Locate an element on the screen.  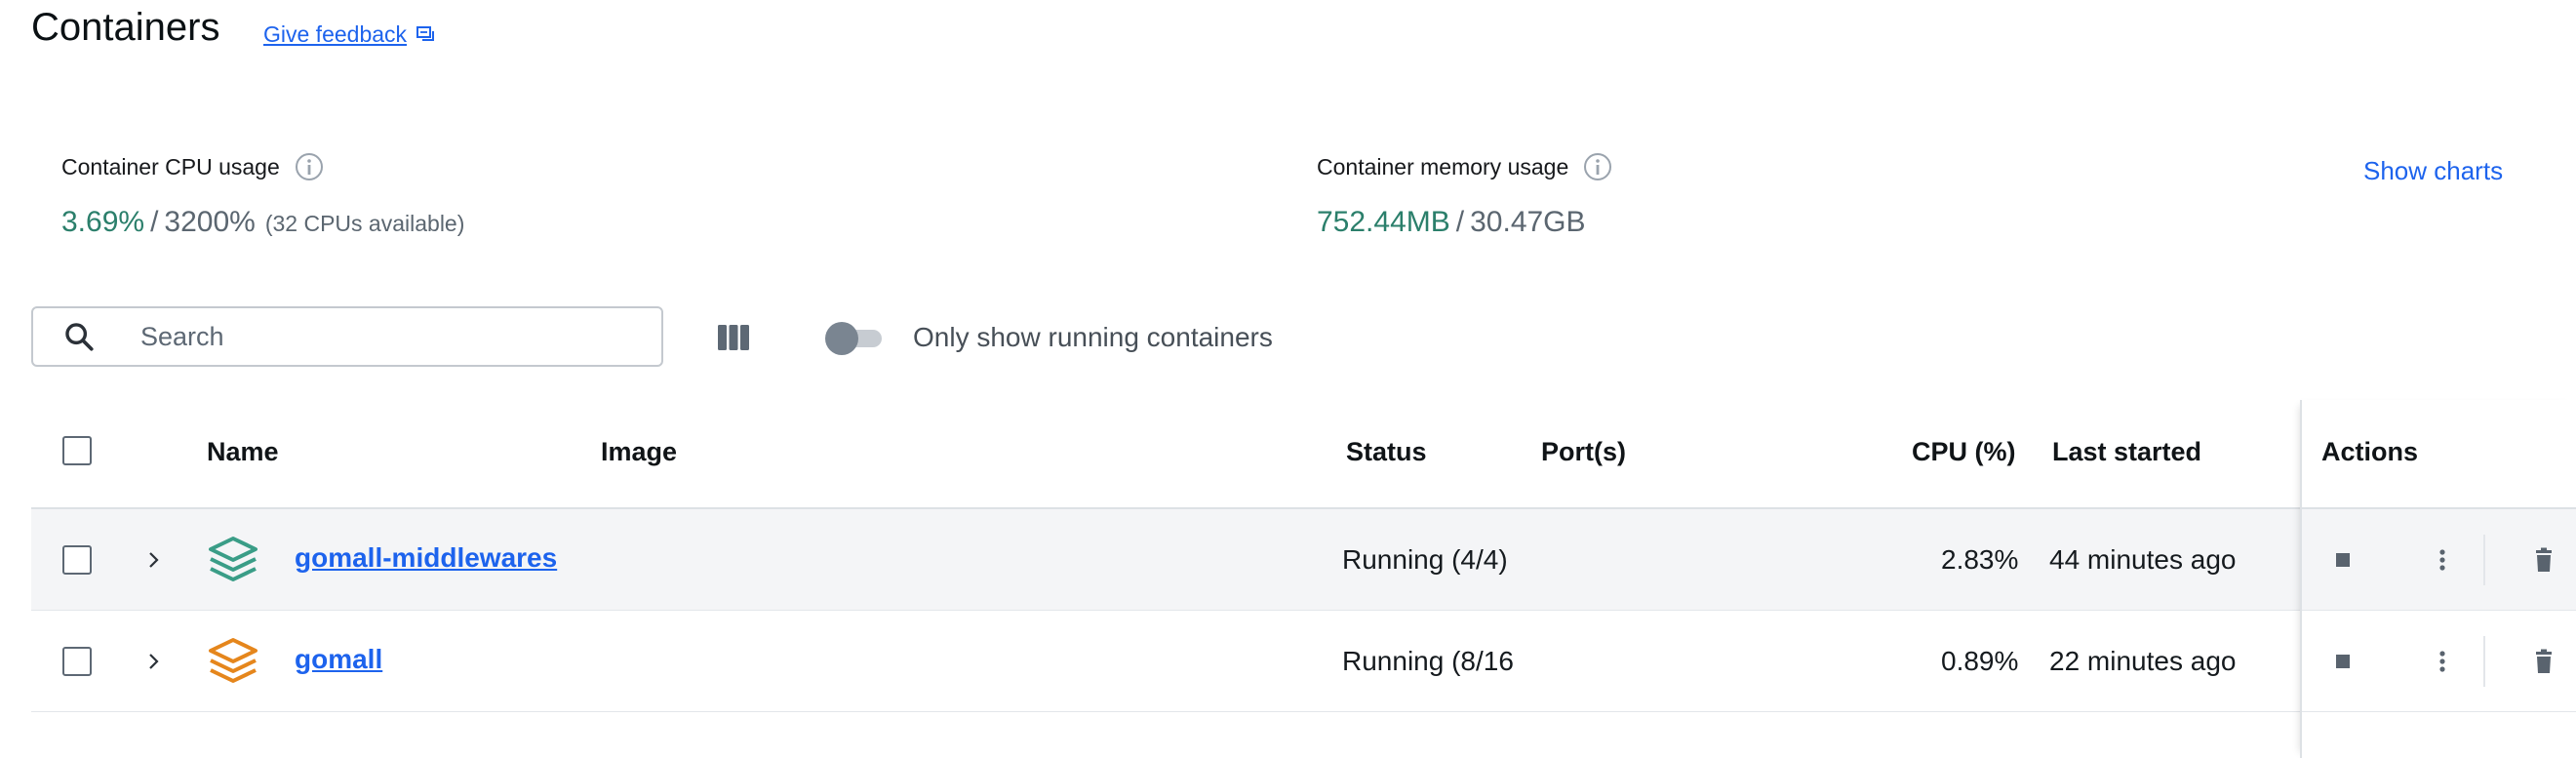
container-status: Running (4/4) is located at coordinates (1425, 559).